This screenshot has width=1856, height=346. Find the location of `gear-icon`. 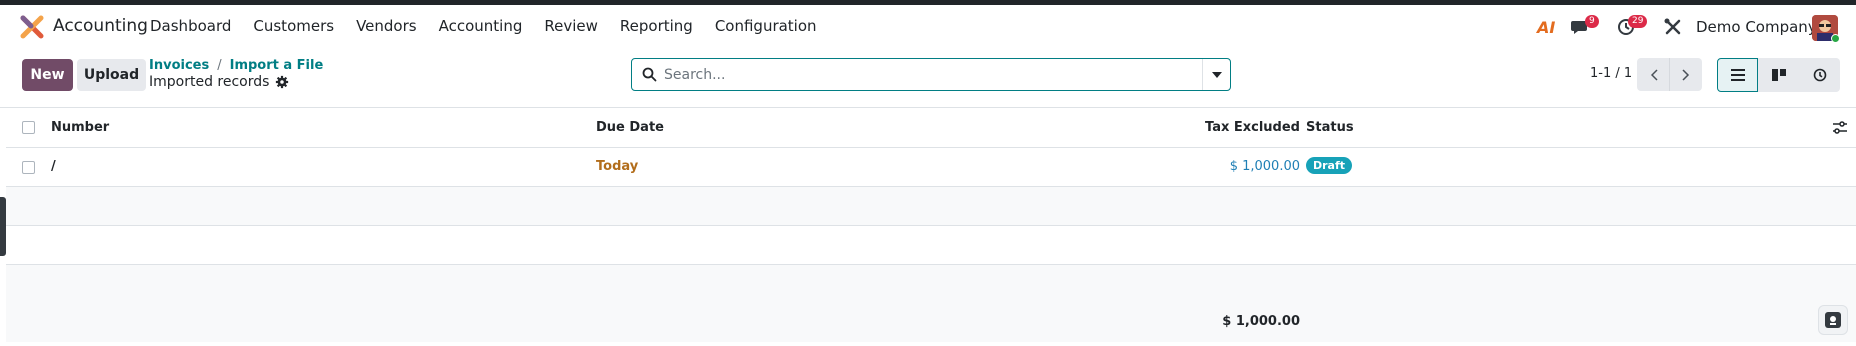

gear-icon is located at coordinates (282, 82).